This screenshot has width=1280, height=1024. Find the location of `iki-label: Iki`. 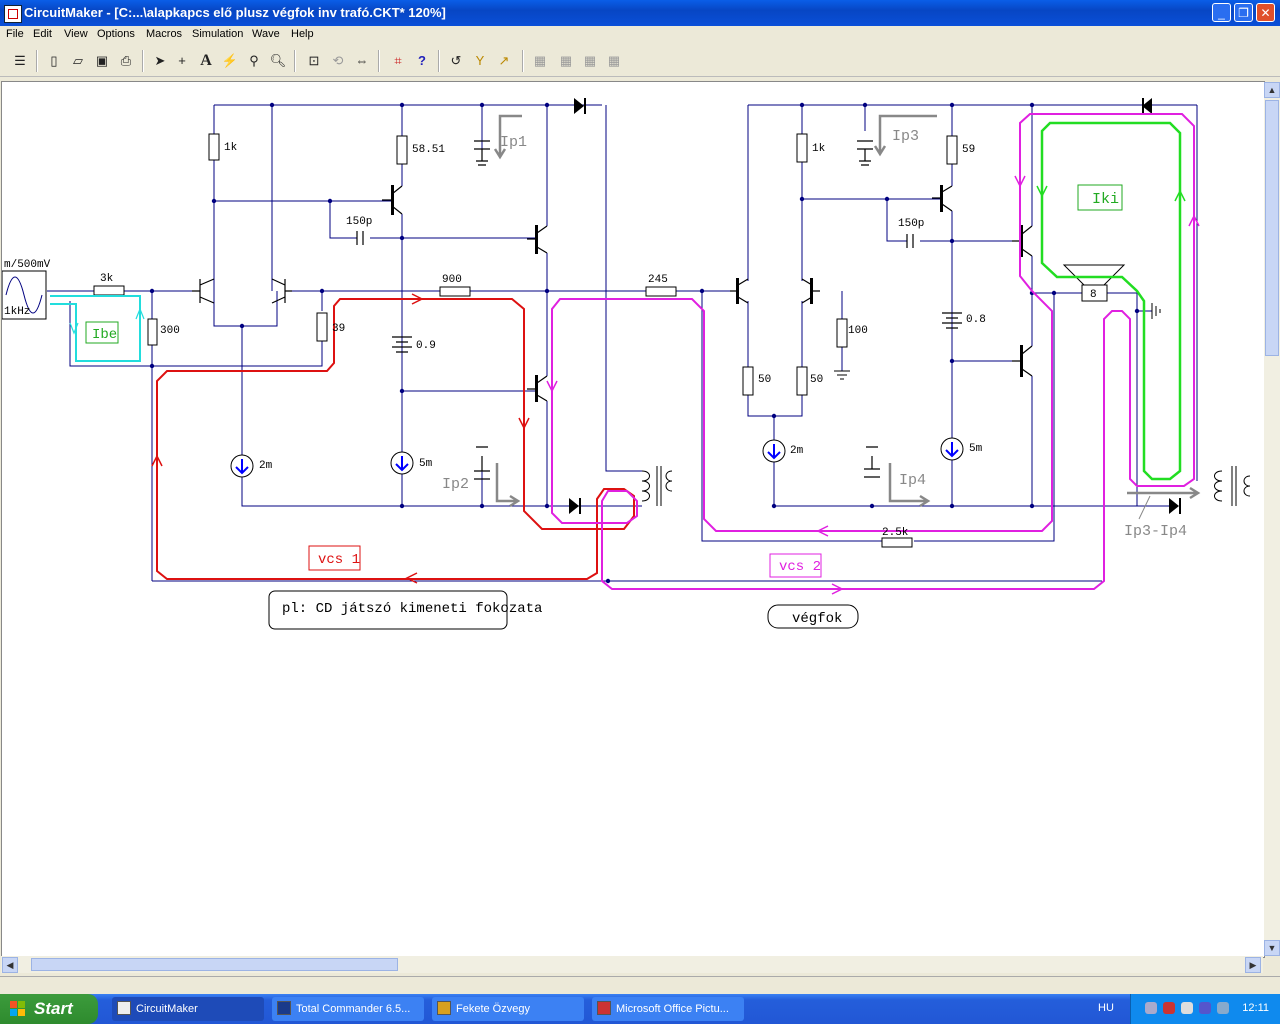

iki-label: Iki is located at coordinates (1105, 199).